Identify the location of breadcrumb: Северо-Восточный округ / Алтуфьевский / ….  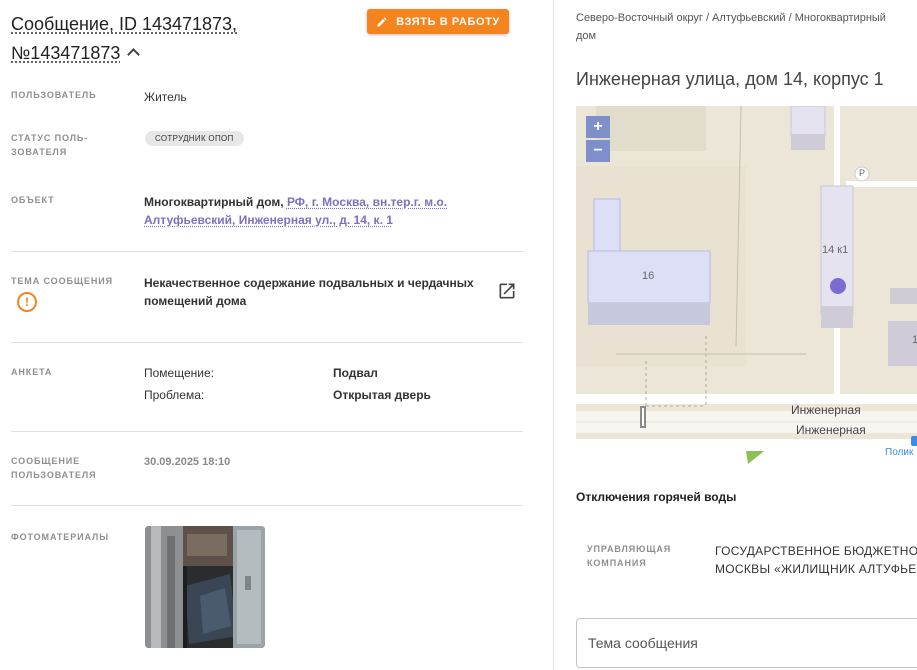
(731, 27).